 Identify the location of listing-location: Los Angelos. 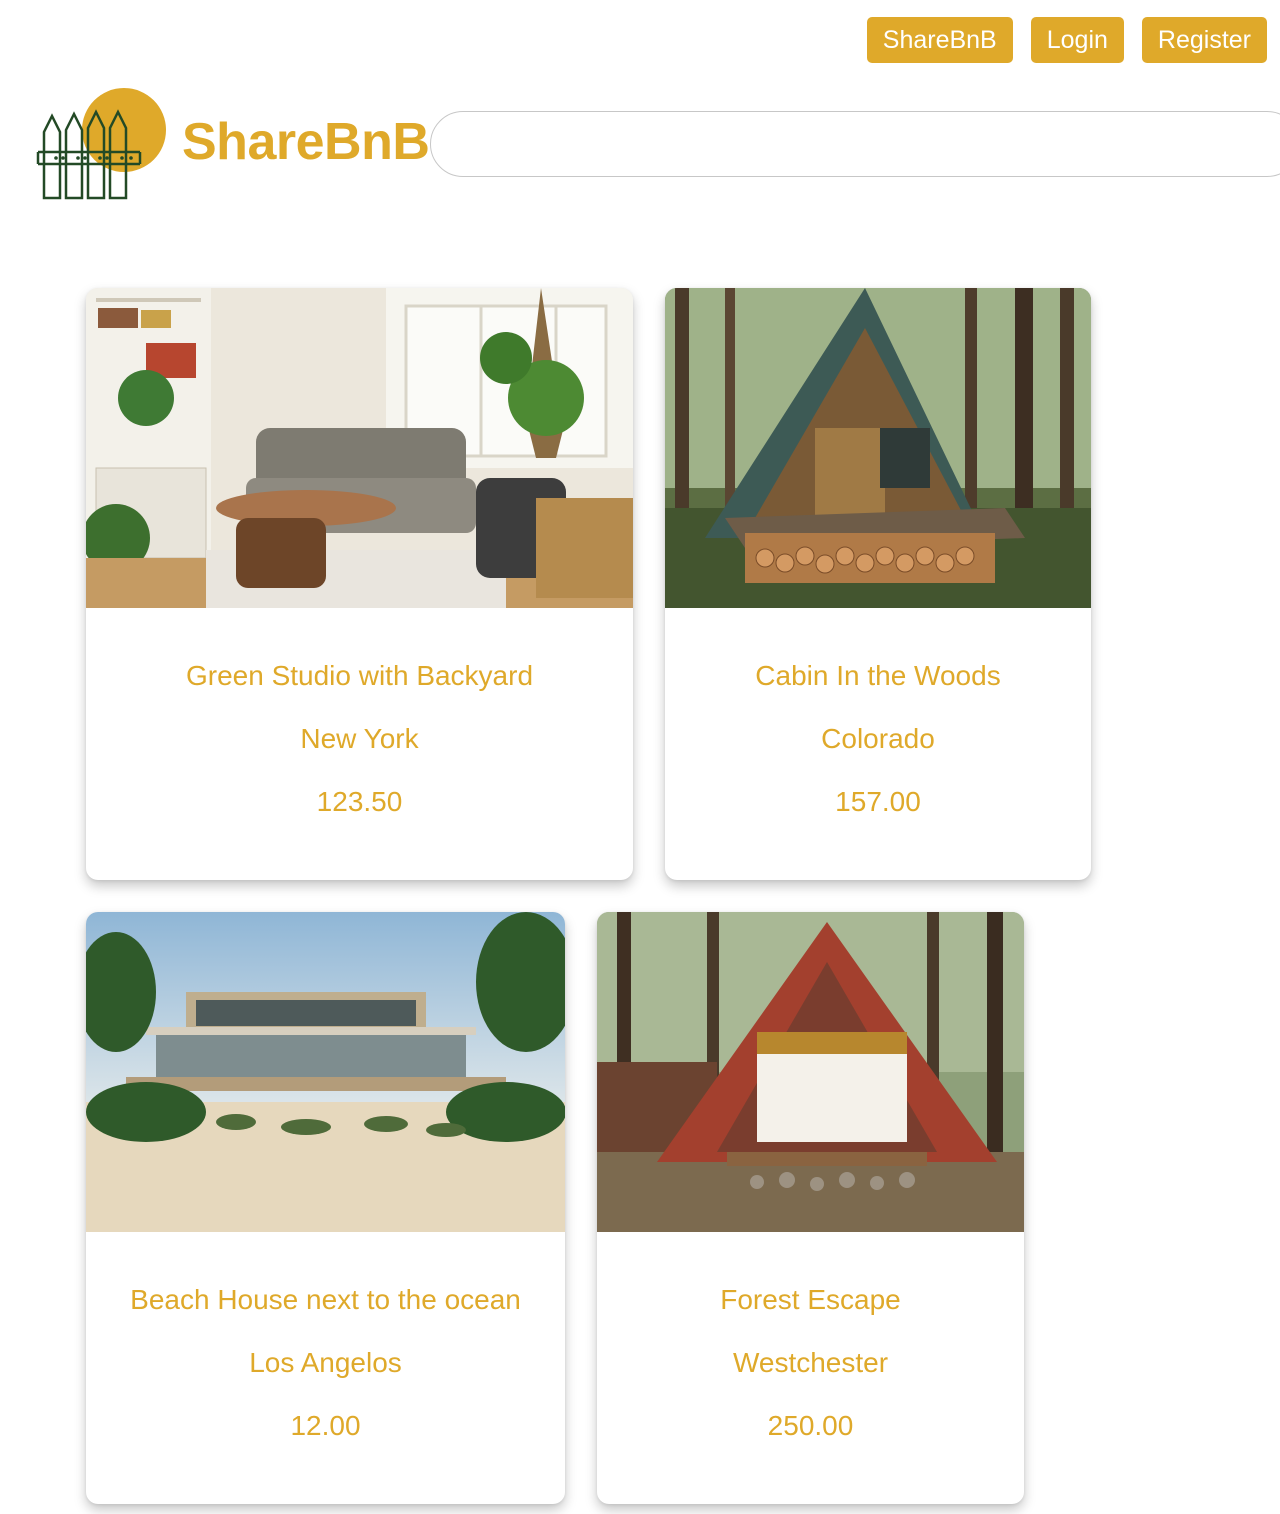
(325, 1362).